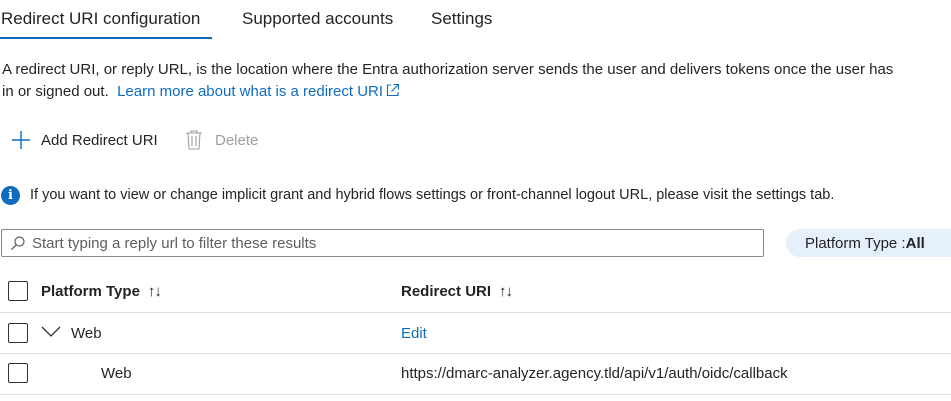 This screenshot has height=401, width=951. I want to click on tab-redirect-uri-configuration: Redirect URI configuration, so click(100, 19).